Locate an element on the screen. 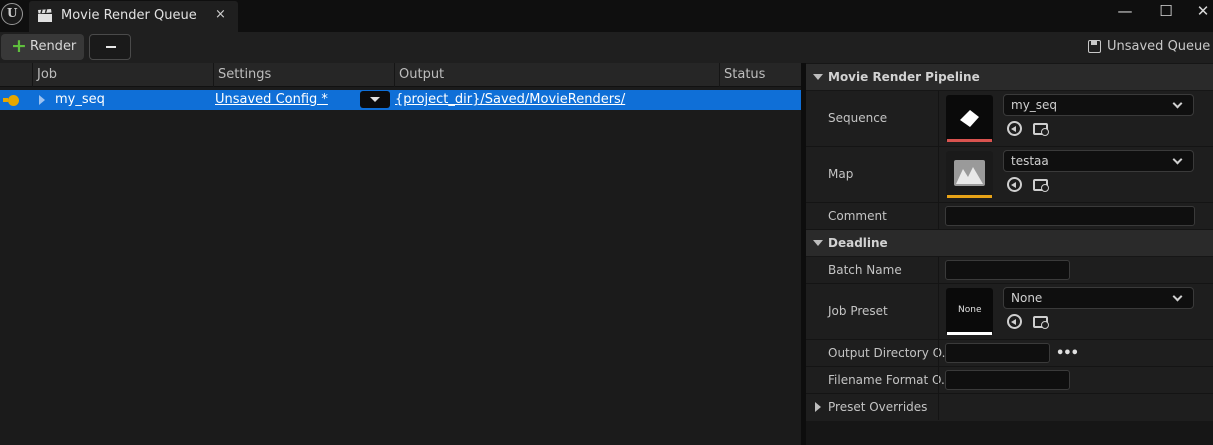 The height and width of the screenshot is (445, 1213). column-output: Output is located at coordinates (556, 75).